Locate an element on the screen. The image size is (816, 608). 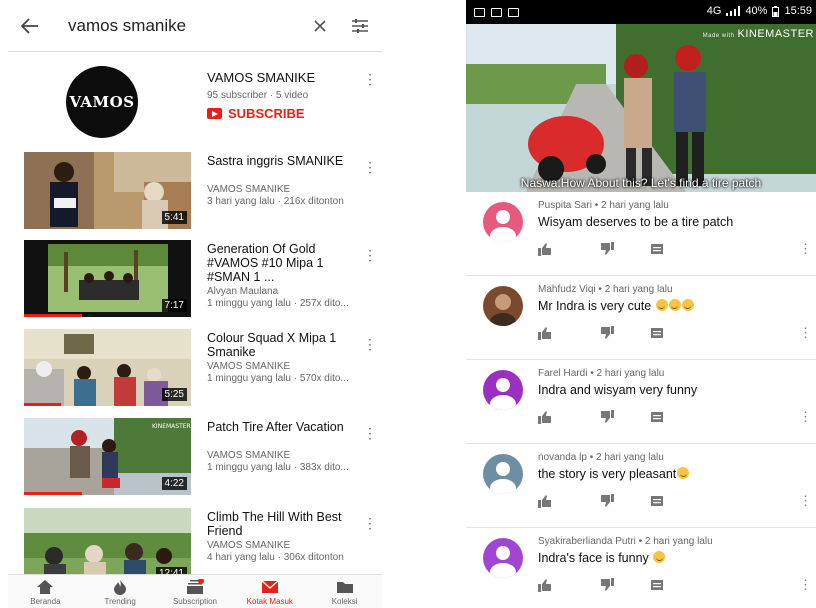
signal-icon is located at coordinates (733, 11).